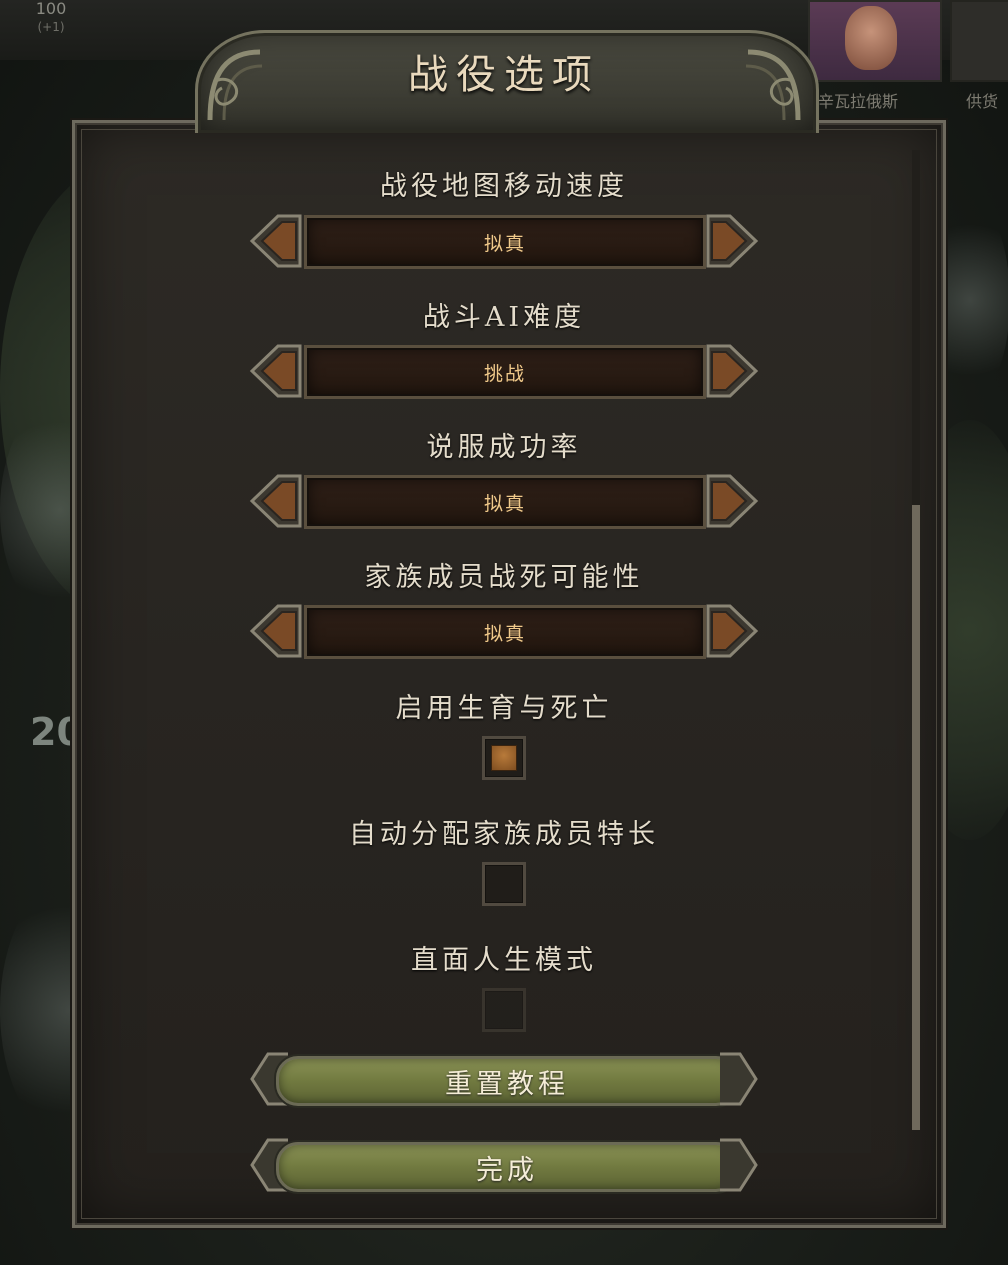  Describe the element at coordinates (504, 708) in the screenshot. I see `option-label-birth-death: 启用生育与死亡` at that location.